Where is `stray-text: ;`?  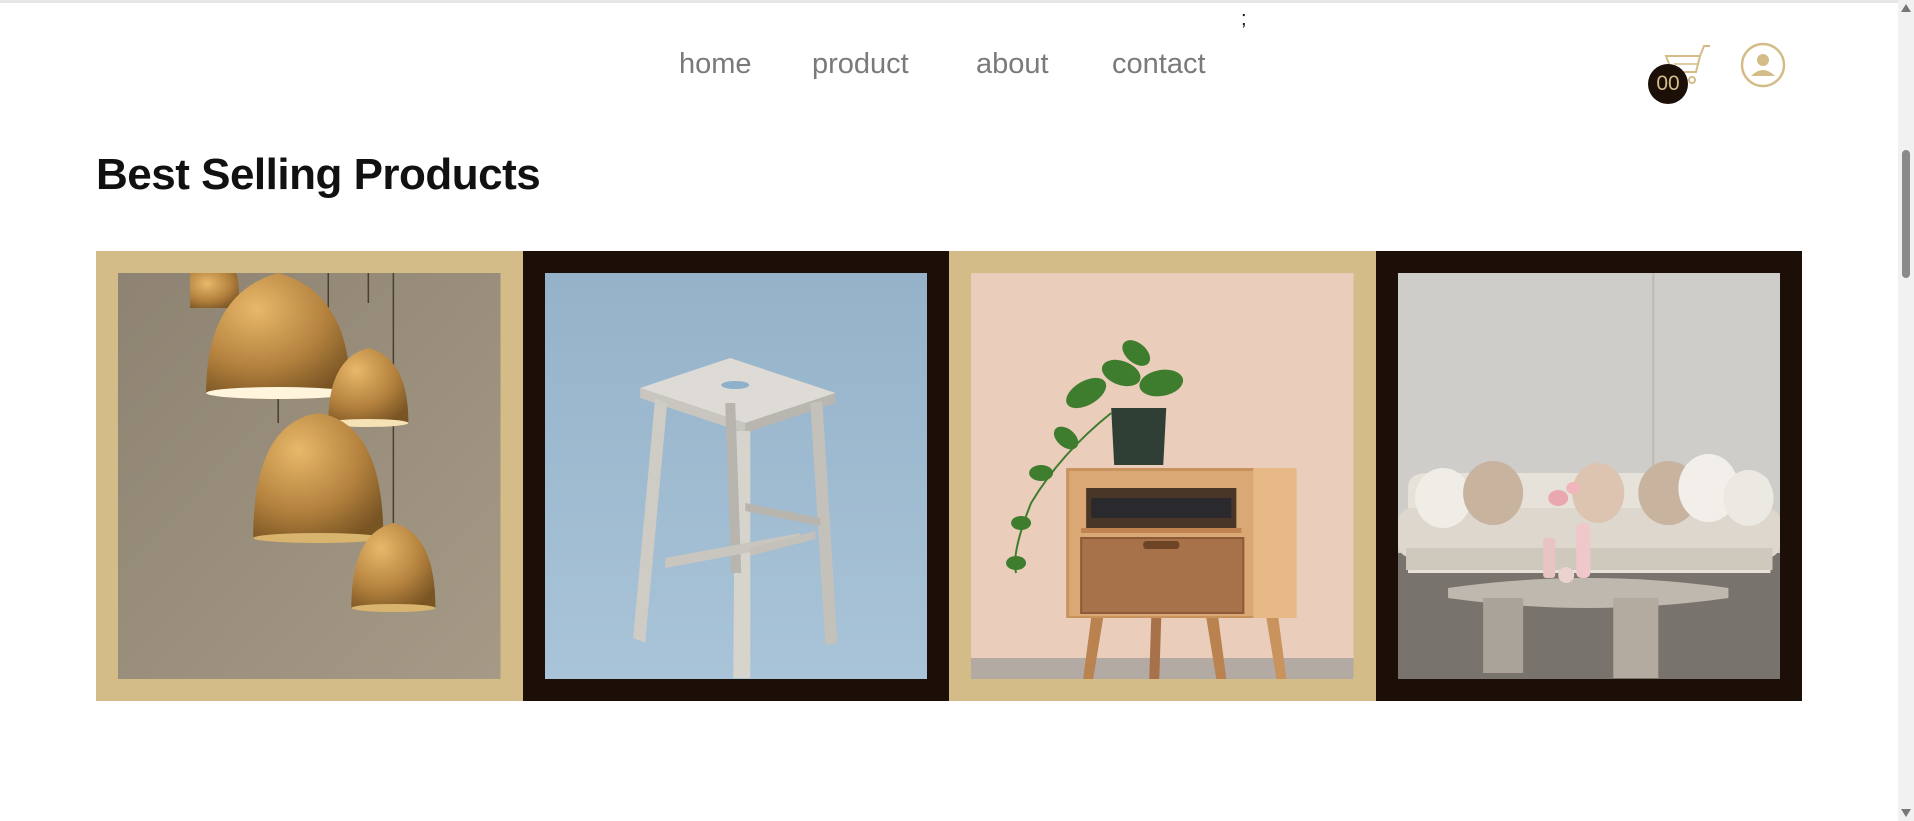 stray-text: ; is located at coordinates (1244, 19).